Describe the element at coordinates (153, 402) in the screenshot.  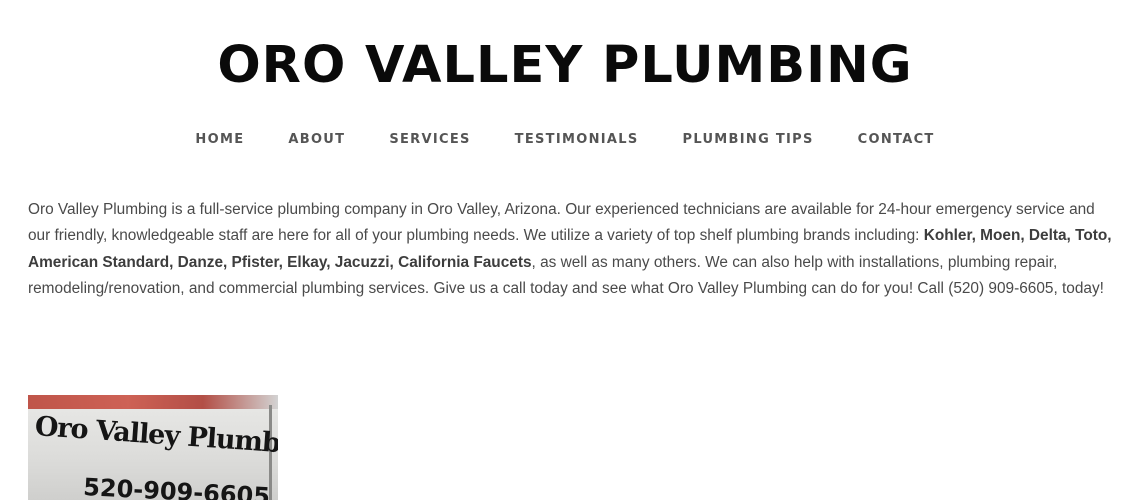
I see `van-roof-stripe` at that location.